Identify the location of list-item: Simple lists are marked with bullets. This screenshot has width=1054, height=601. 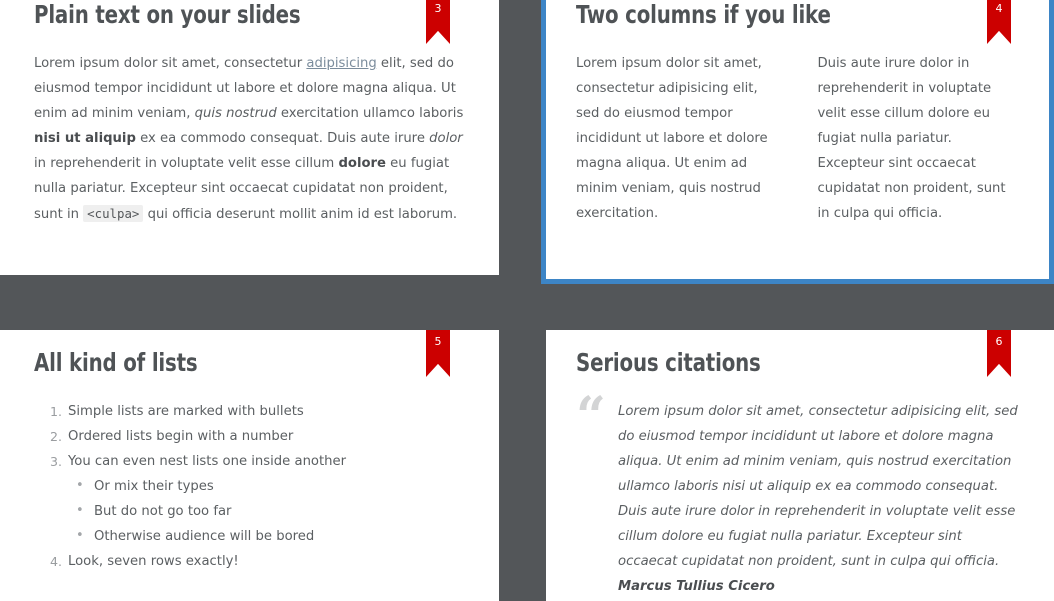
(249, 411).